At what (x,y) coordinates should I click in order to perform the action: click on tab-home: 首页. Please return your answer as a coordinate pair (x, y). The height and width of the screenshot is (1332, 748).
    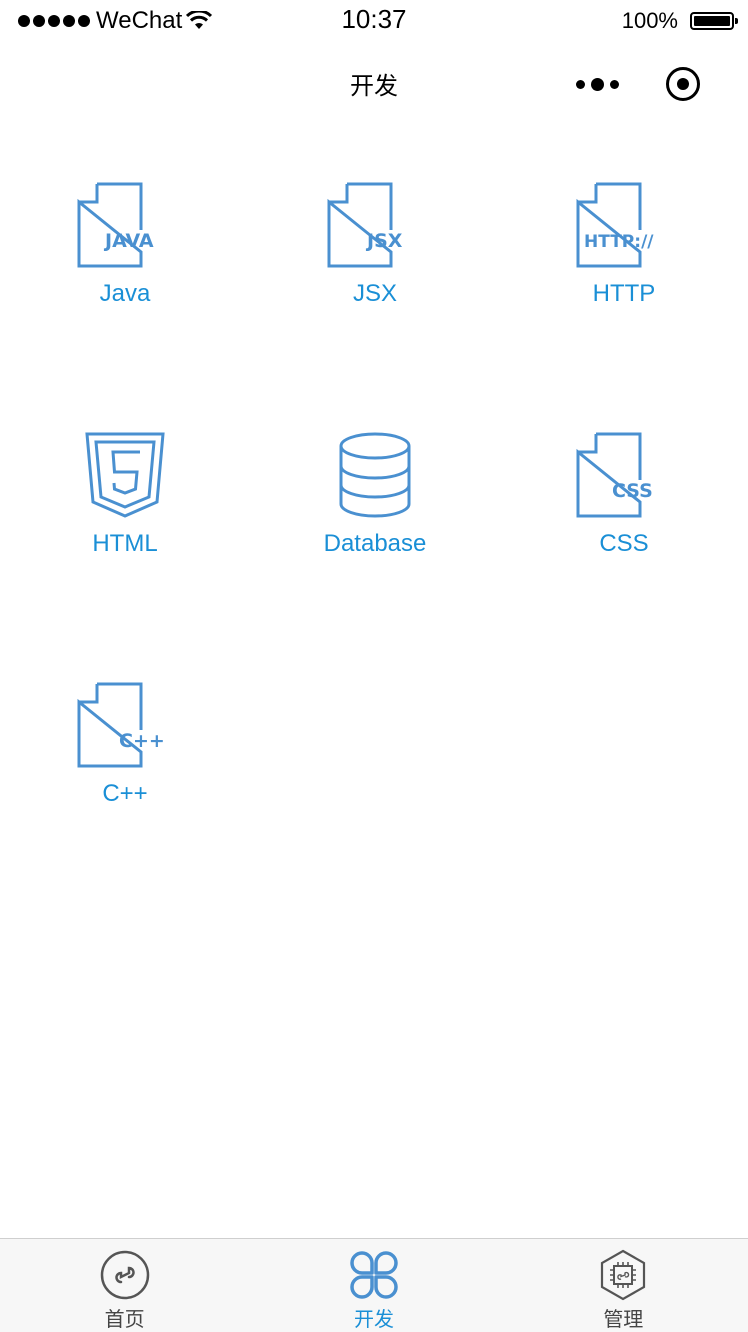
    Looking at the image, I should click on (124, 1285).